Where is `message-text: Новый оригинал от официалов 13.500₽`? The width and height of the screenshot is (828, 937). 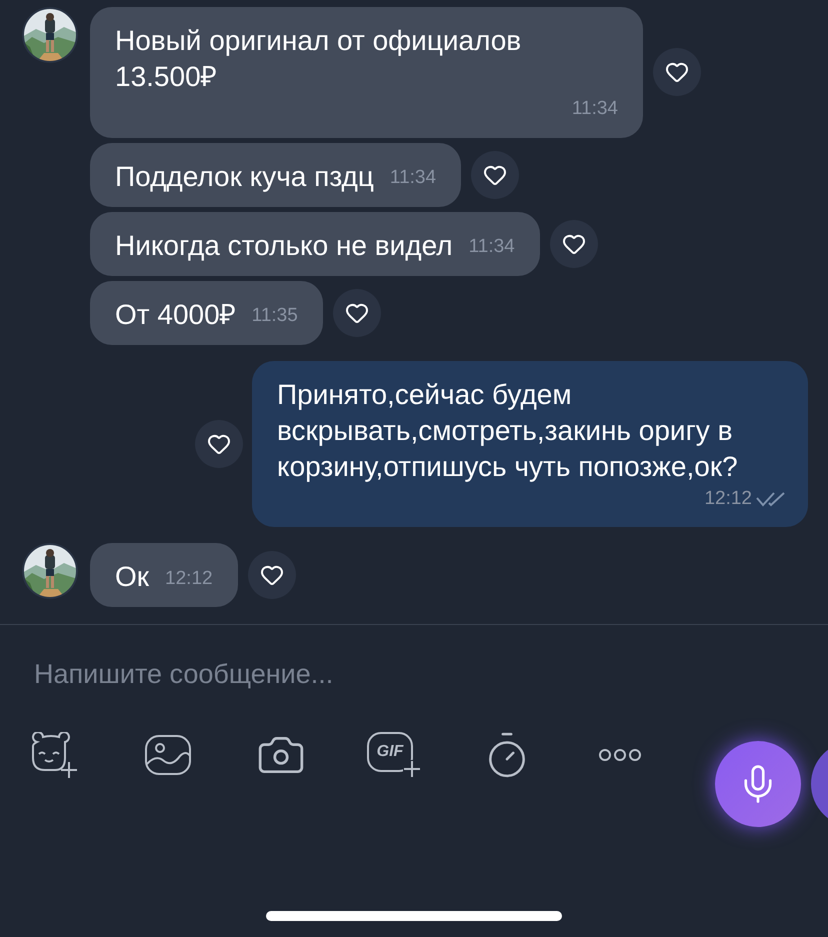 message-text: Новый оригинал от официалов 13.500₽ is located at coordinates (318, 59).